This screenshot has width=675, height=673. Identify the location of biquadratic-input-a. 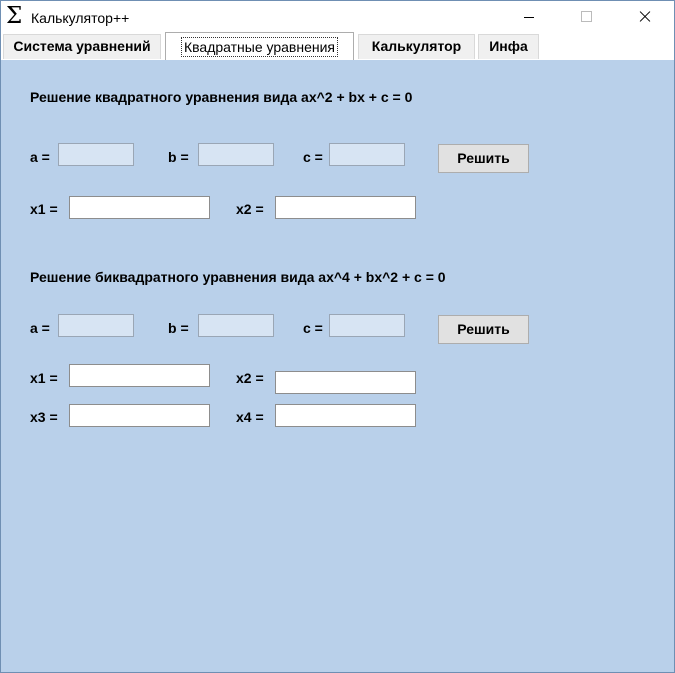
(96, 325).